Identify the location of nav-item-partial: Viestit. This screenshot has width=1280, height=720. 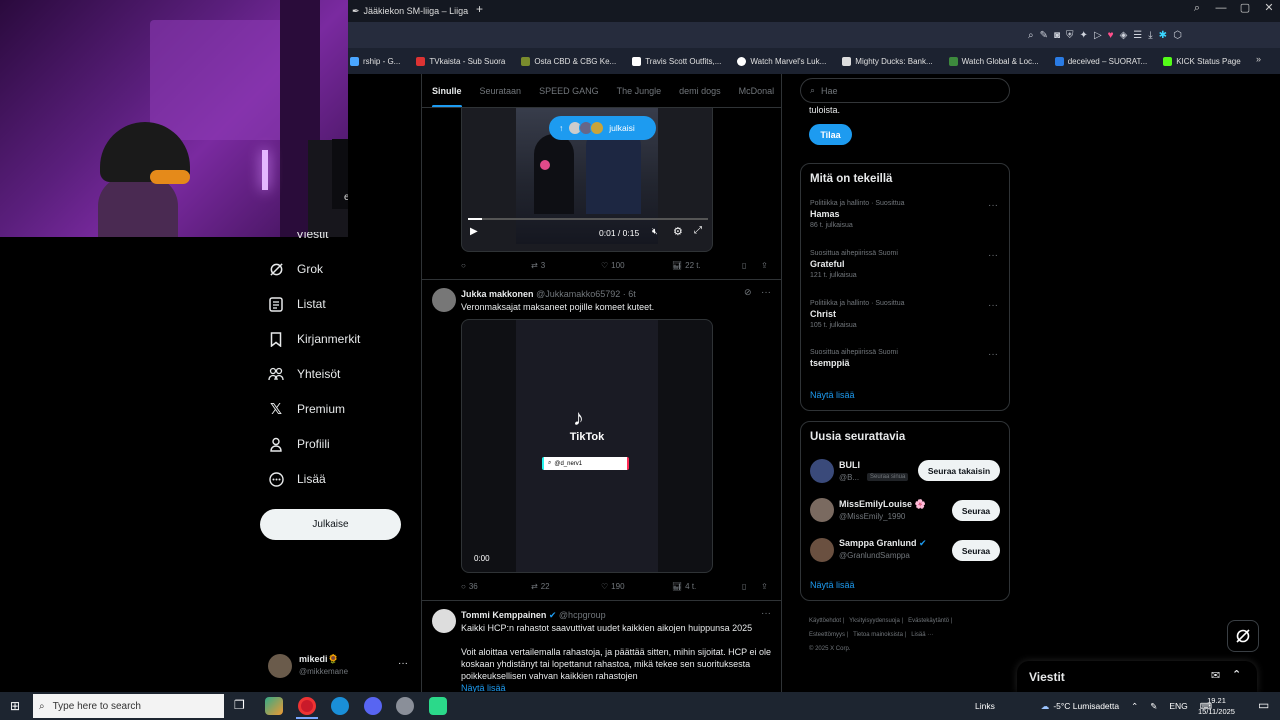
(326, 235).